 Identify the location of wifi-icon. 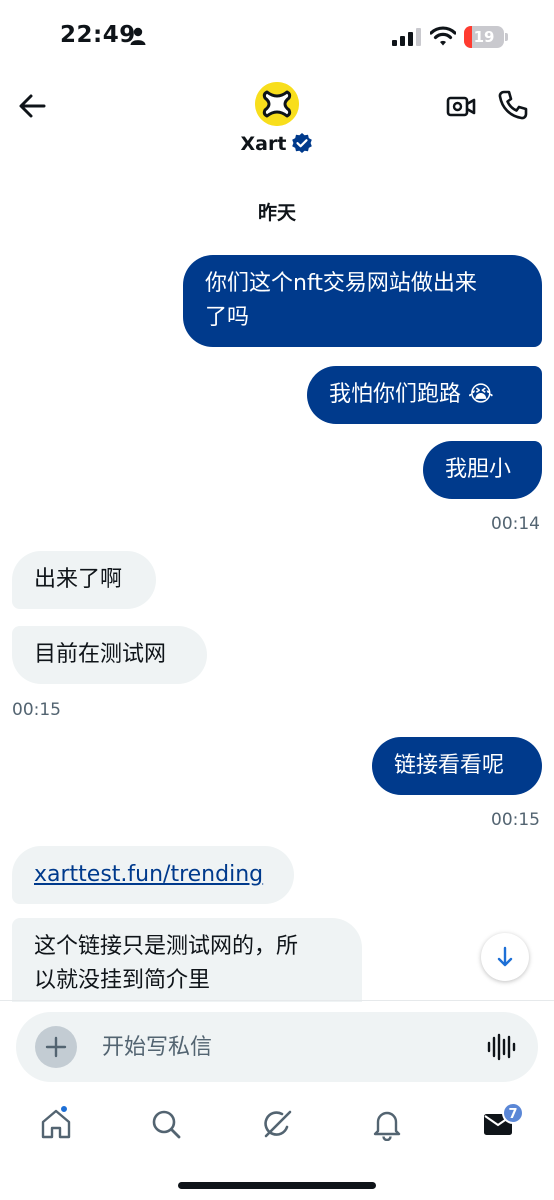
(443, 36).